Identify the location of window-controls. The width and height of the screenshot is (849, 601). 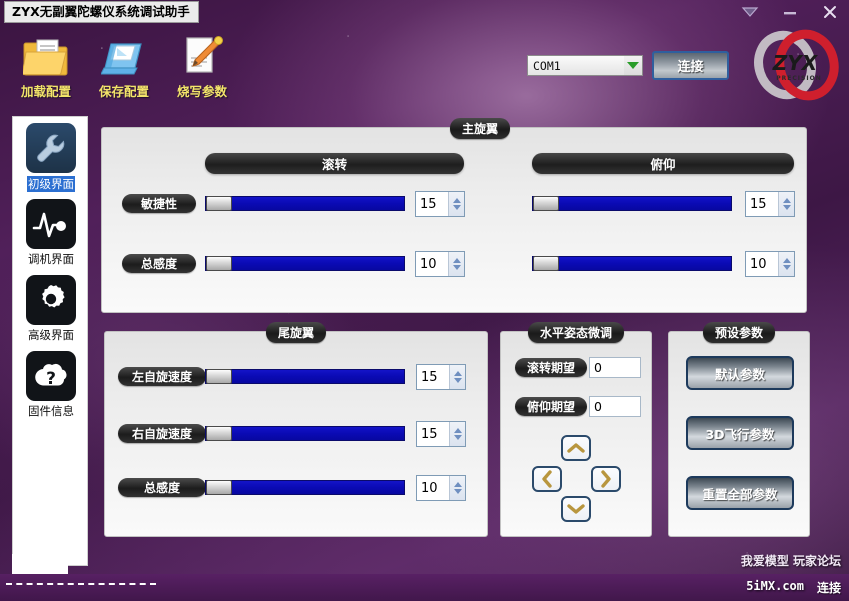
(790, 12).